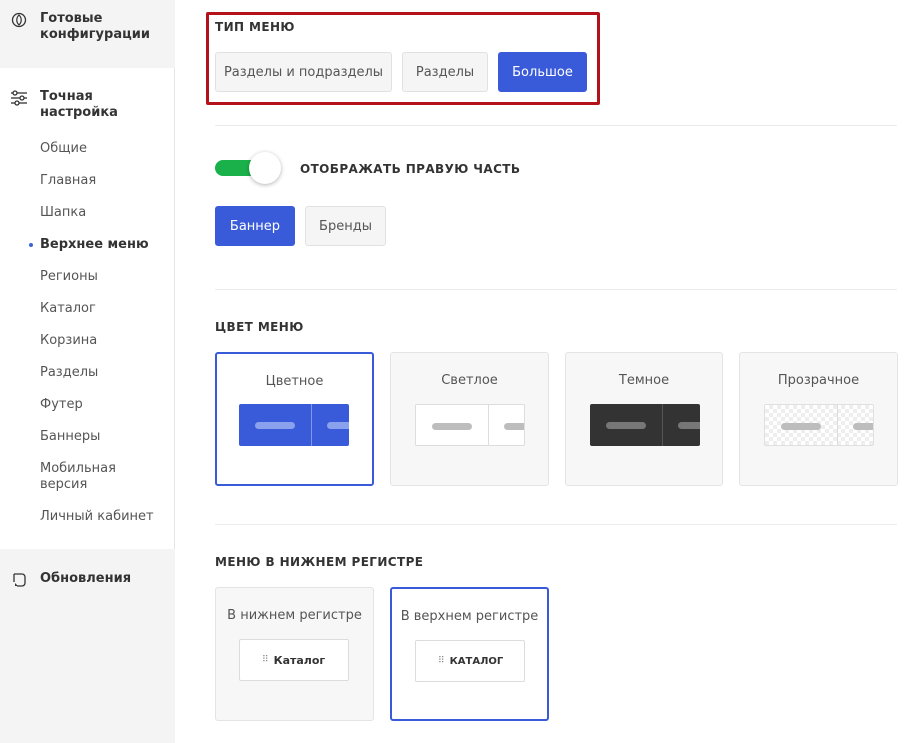  What do you see at coordinates (95, 26) in the screenshot?
I see `sidebar-ready-configs-label: Готовые конфигурации` at bounding box center [95, 26].